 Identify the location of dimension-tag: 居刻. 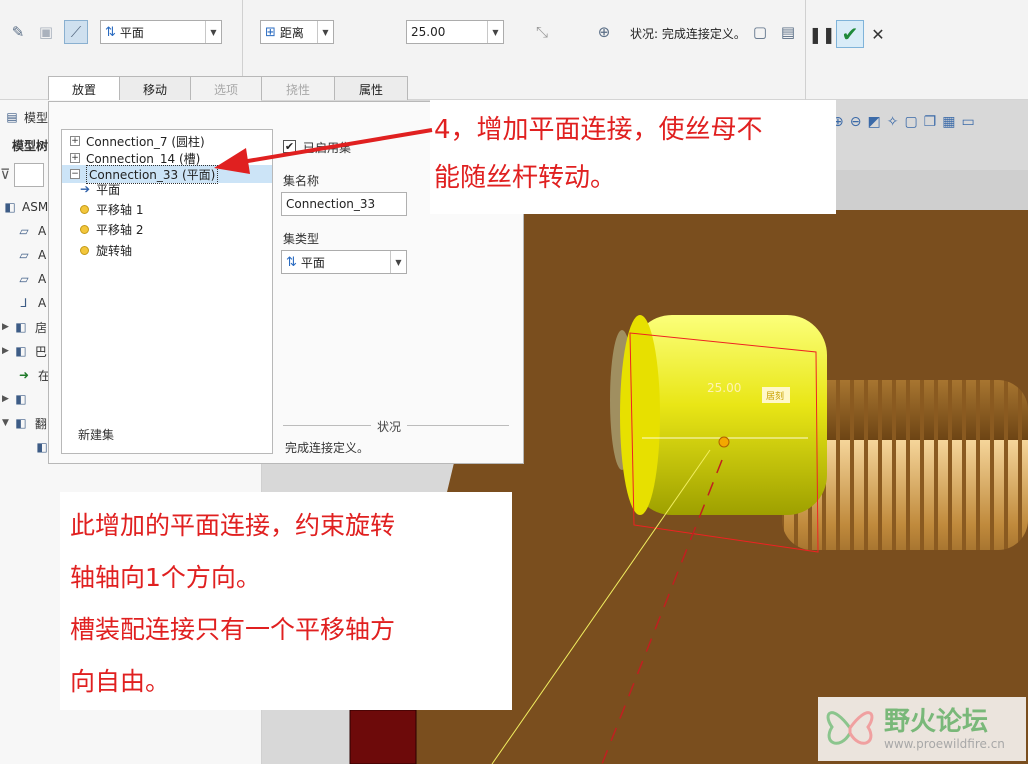
(775, 396).